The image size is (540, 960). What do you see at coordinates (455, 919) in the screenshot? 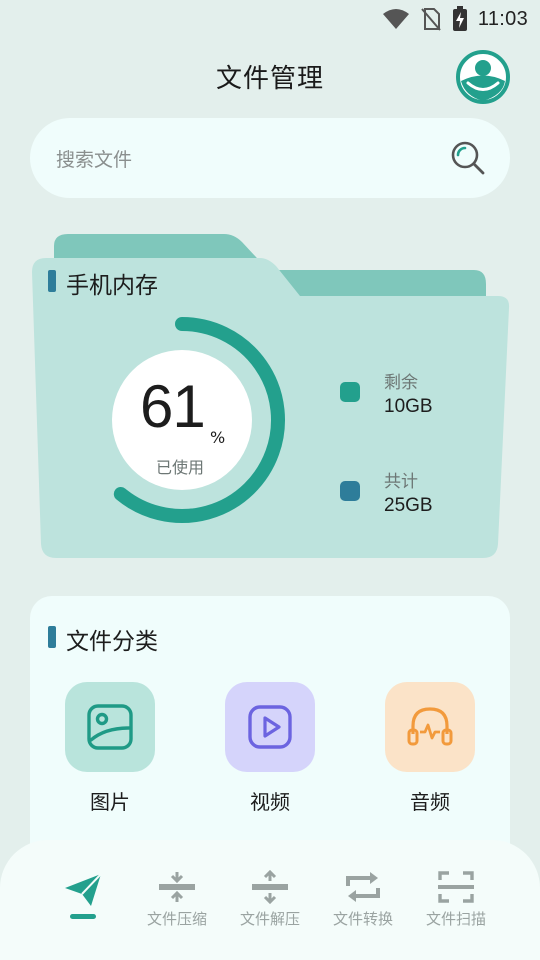
I see `nav-label: 文件扫描` at bounding box center [455, 919].